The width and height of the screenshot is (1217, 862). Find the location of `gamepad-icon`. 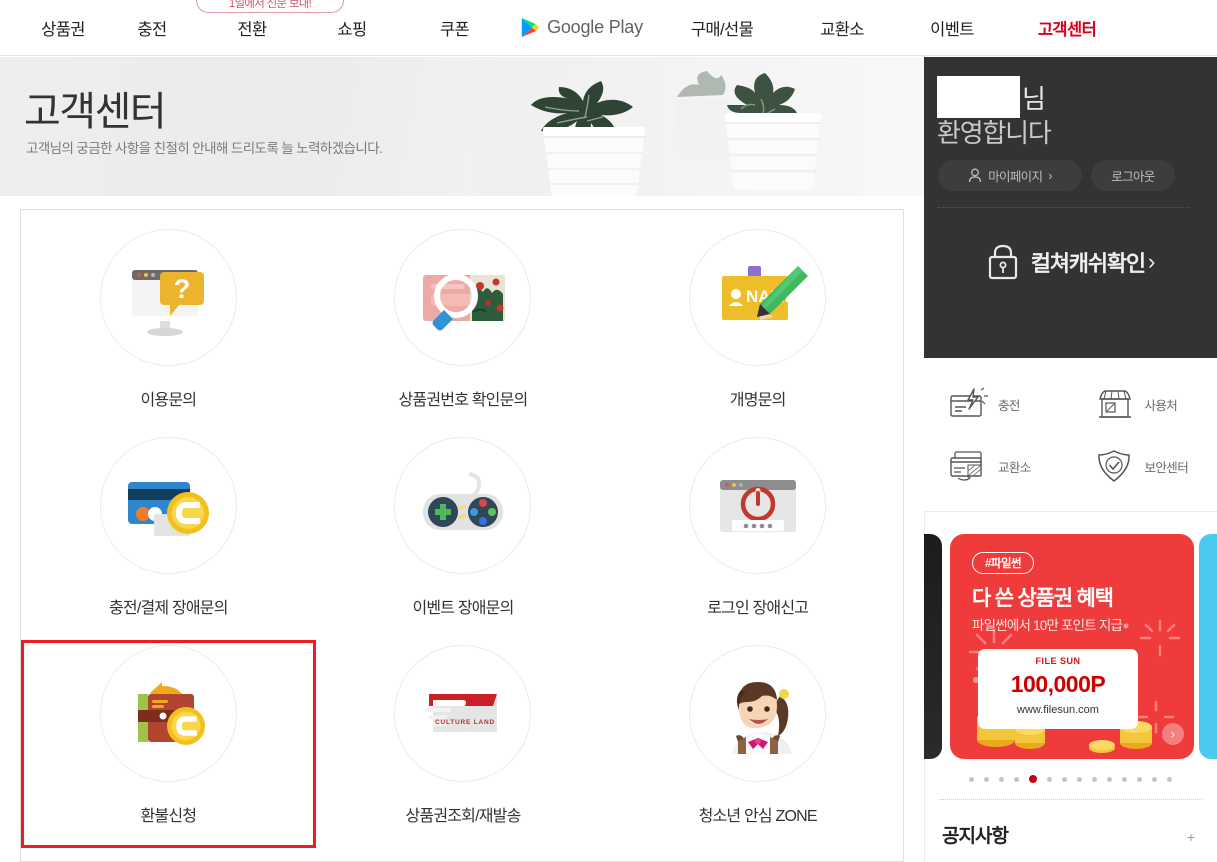

gamepad-icon is located at coordinates (462, 500).